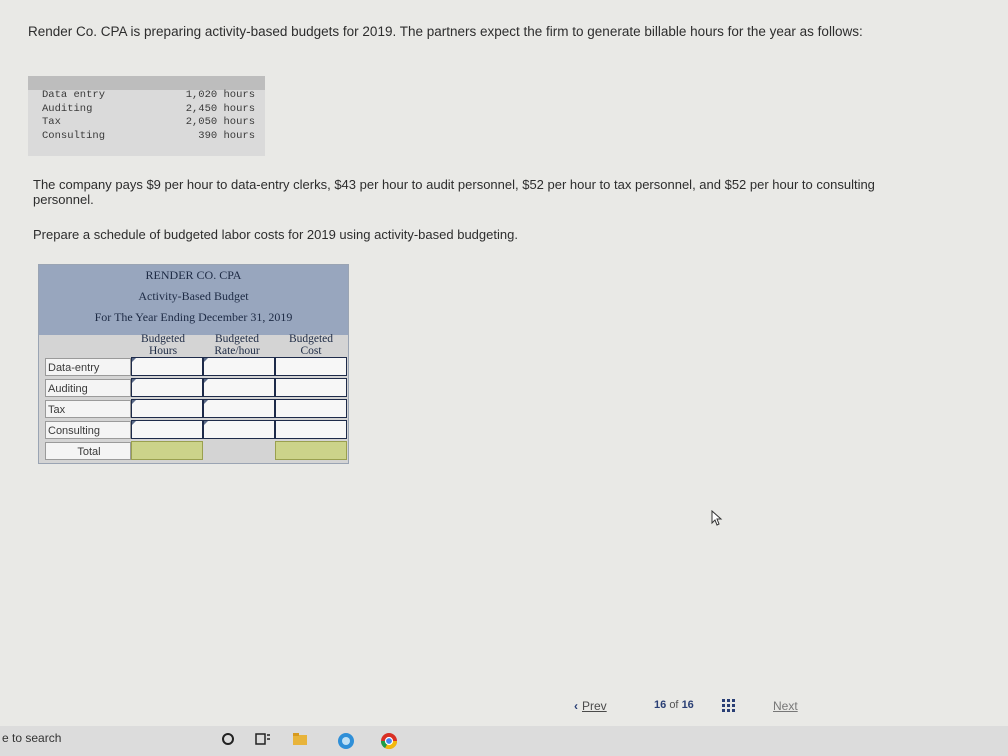 This screenshot has width=1008, height=756. What do you see at coordinates (239, 408) in the screenshot?
I see `rate-input-tax` at bounding box center [239, 408].